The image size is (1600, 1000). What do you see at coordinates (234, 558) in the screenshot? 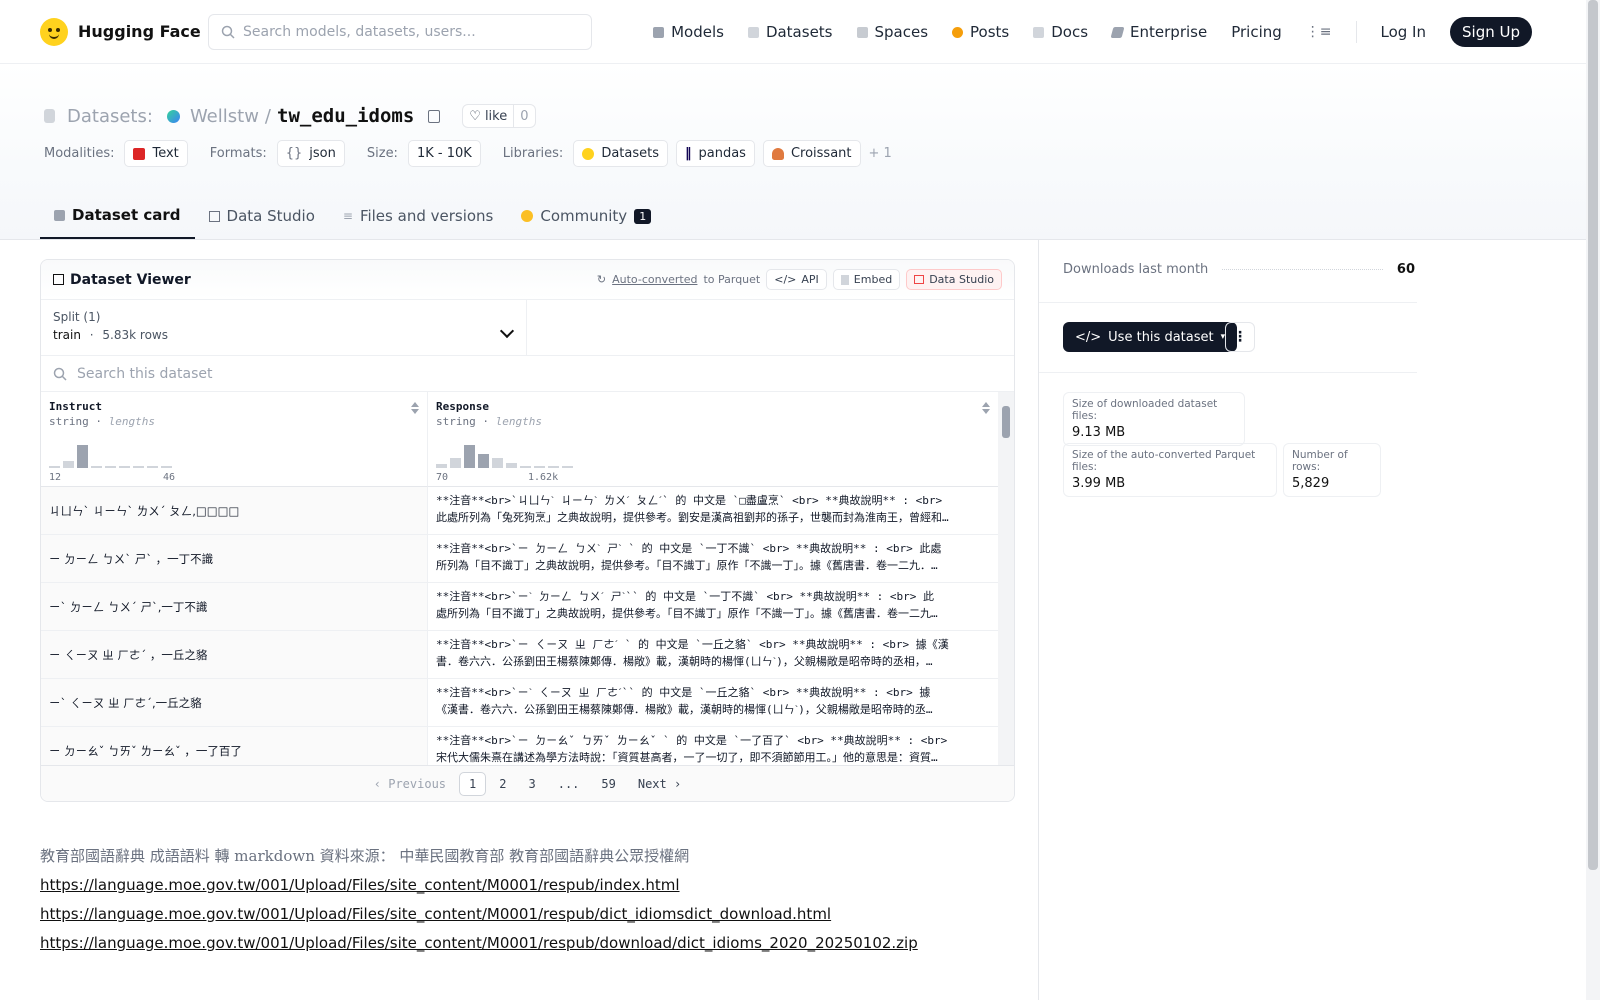
I see `instruct-cell: ㄧ ㄉㄧㄥ ㄅㄨˋ ㄕˋ ，一丁不識` at bounding box center [234, 558].